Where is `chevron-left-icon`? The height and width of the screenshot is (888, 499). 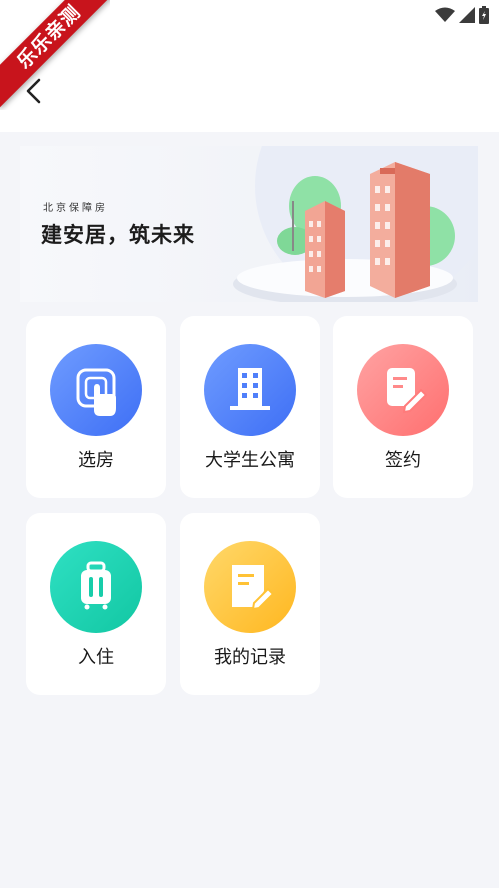
chevron-left-icon is located at coordinates (33, 91).